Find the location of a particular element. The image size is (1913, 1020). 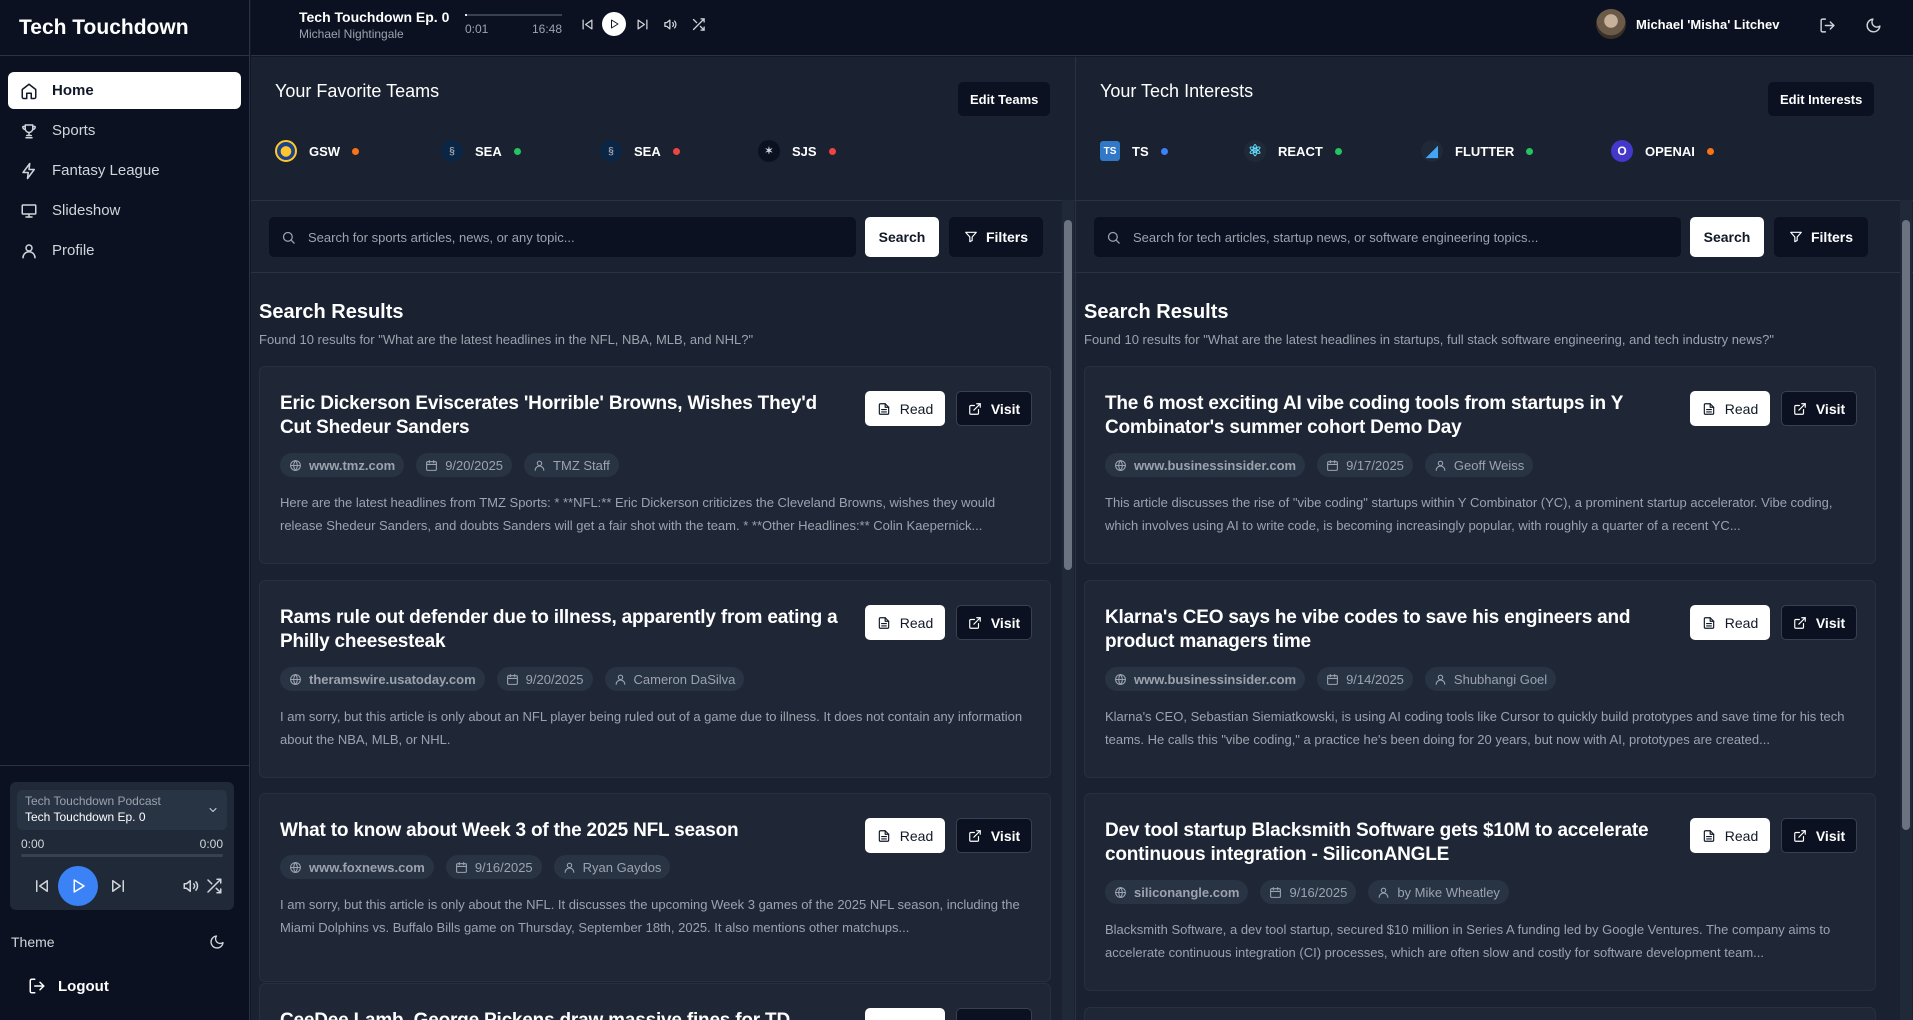

search-icon is located at coordinates (1113, 237).